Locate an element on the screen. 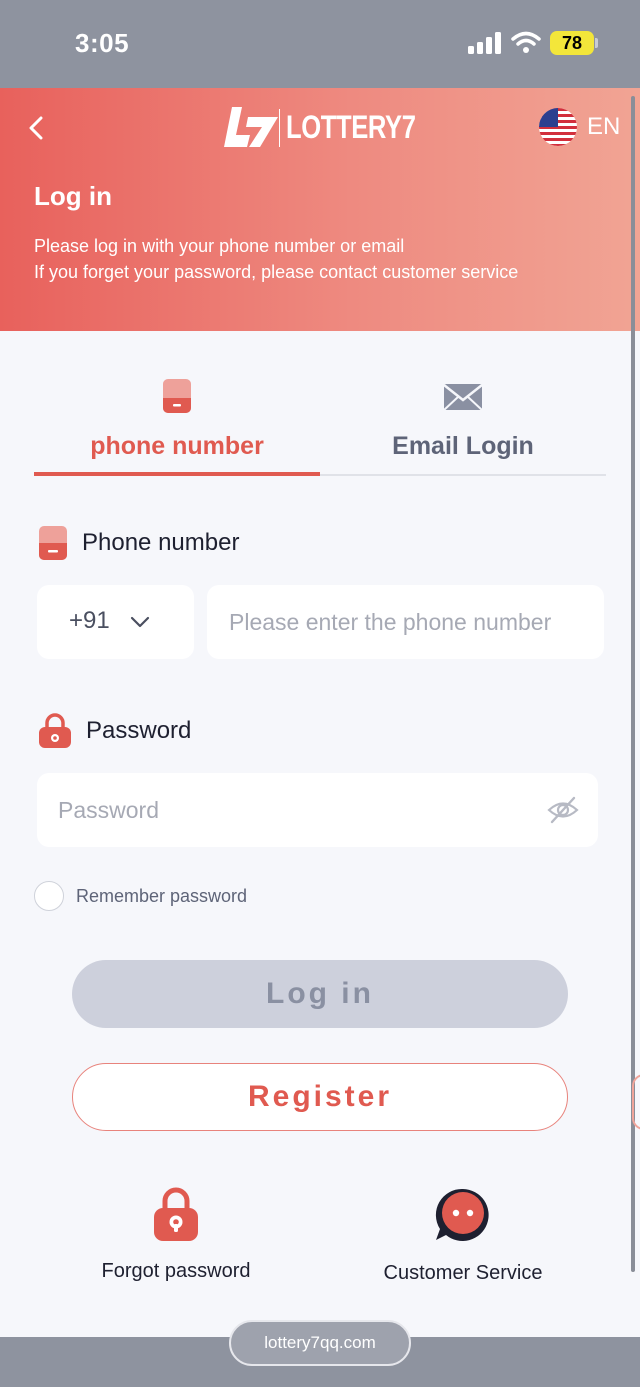 The width and height of the screenshot is (640, 1387). customer-service-link: Customer Service is located at coordinates (463, 1235).